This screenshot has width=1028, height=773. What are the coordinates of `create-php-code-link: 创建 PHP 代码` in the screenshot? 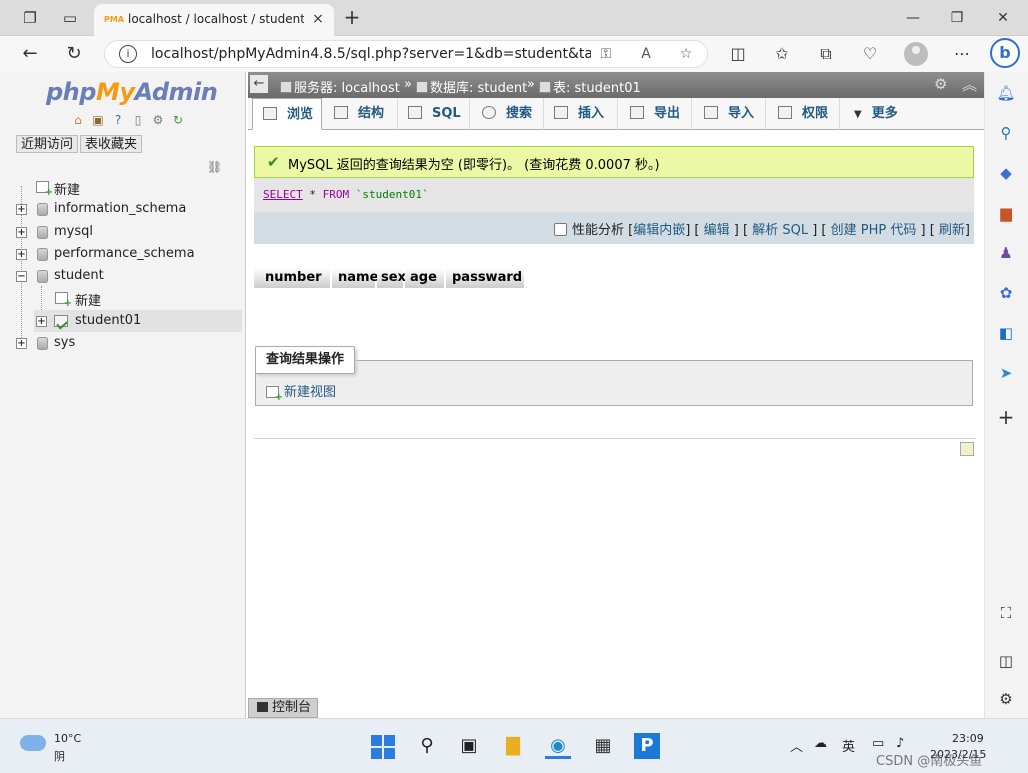 It's located at (874, 230).